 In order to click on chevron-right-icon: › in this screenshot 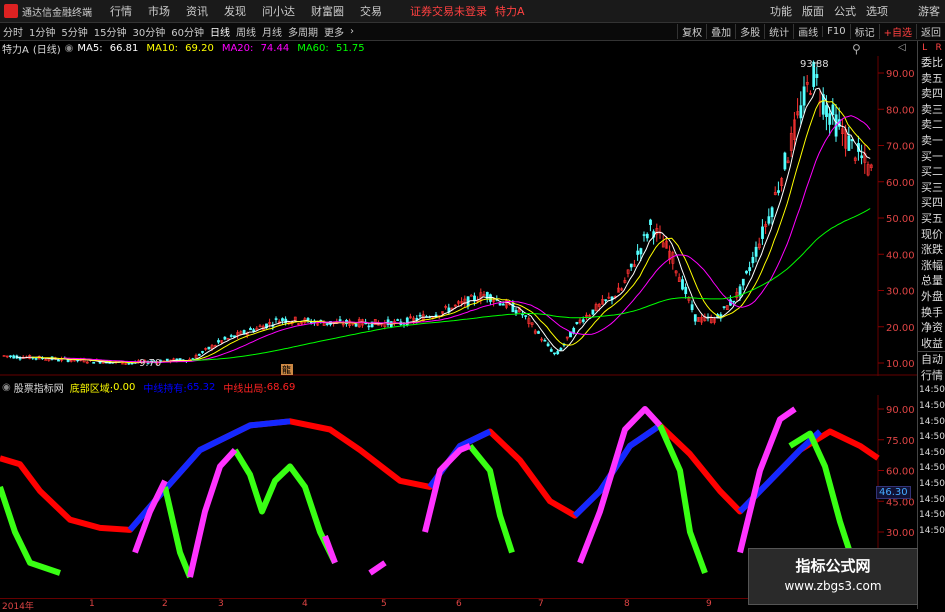, I will do `click(352, 31)`.